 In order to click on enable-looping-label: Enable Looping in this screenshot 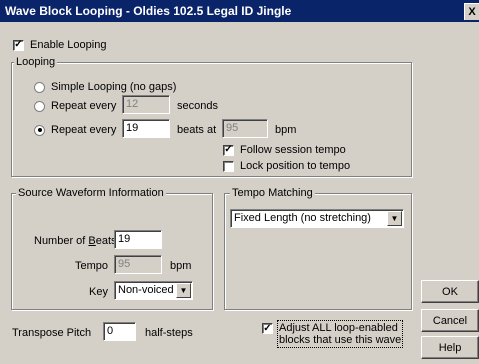, I will do `click(68, 45)`.